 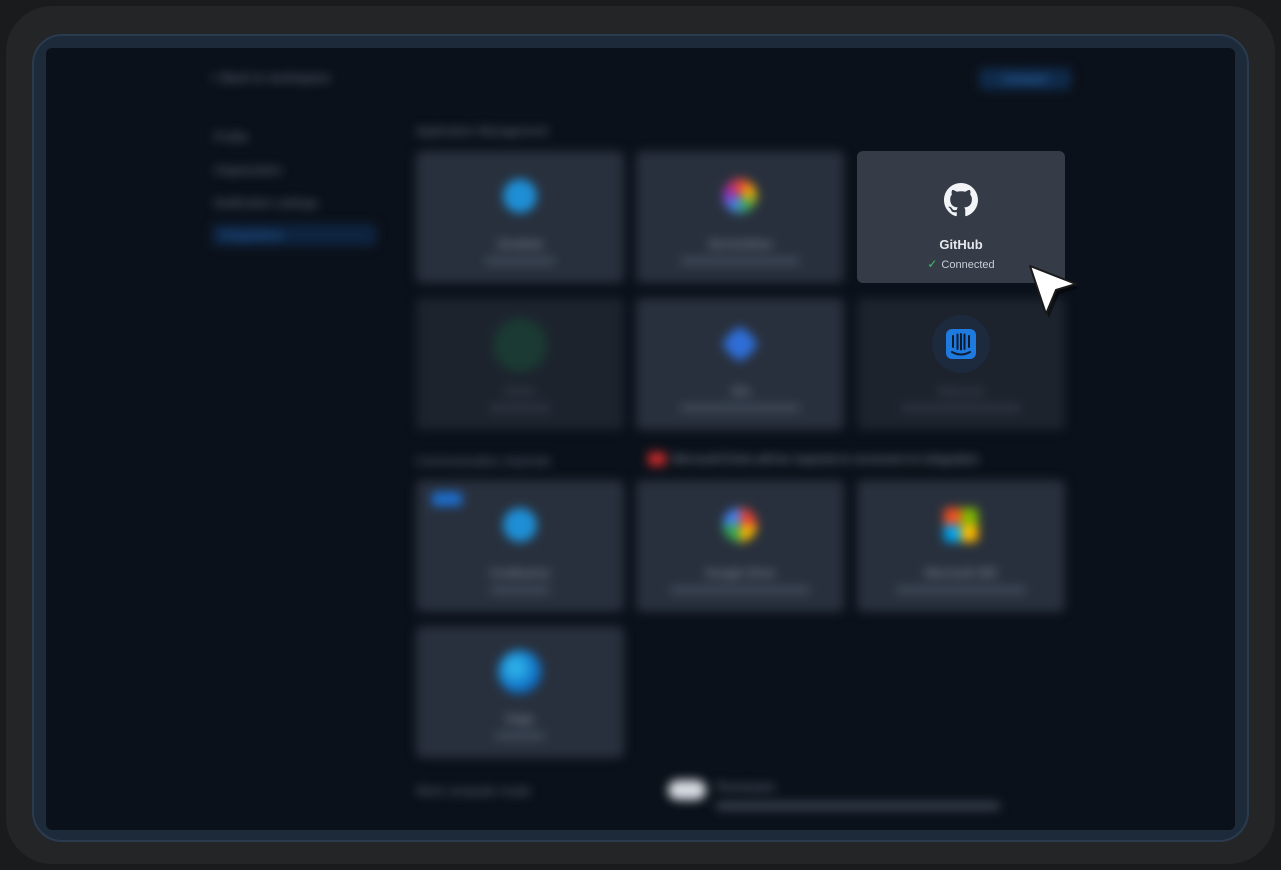 I want to click on back-link: < Back to workspace, so click(x=270, y=77).